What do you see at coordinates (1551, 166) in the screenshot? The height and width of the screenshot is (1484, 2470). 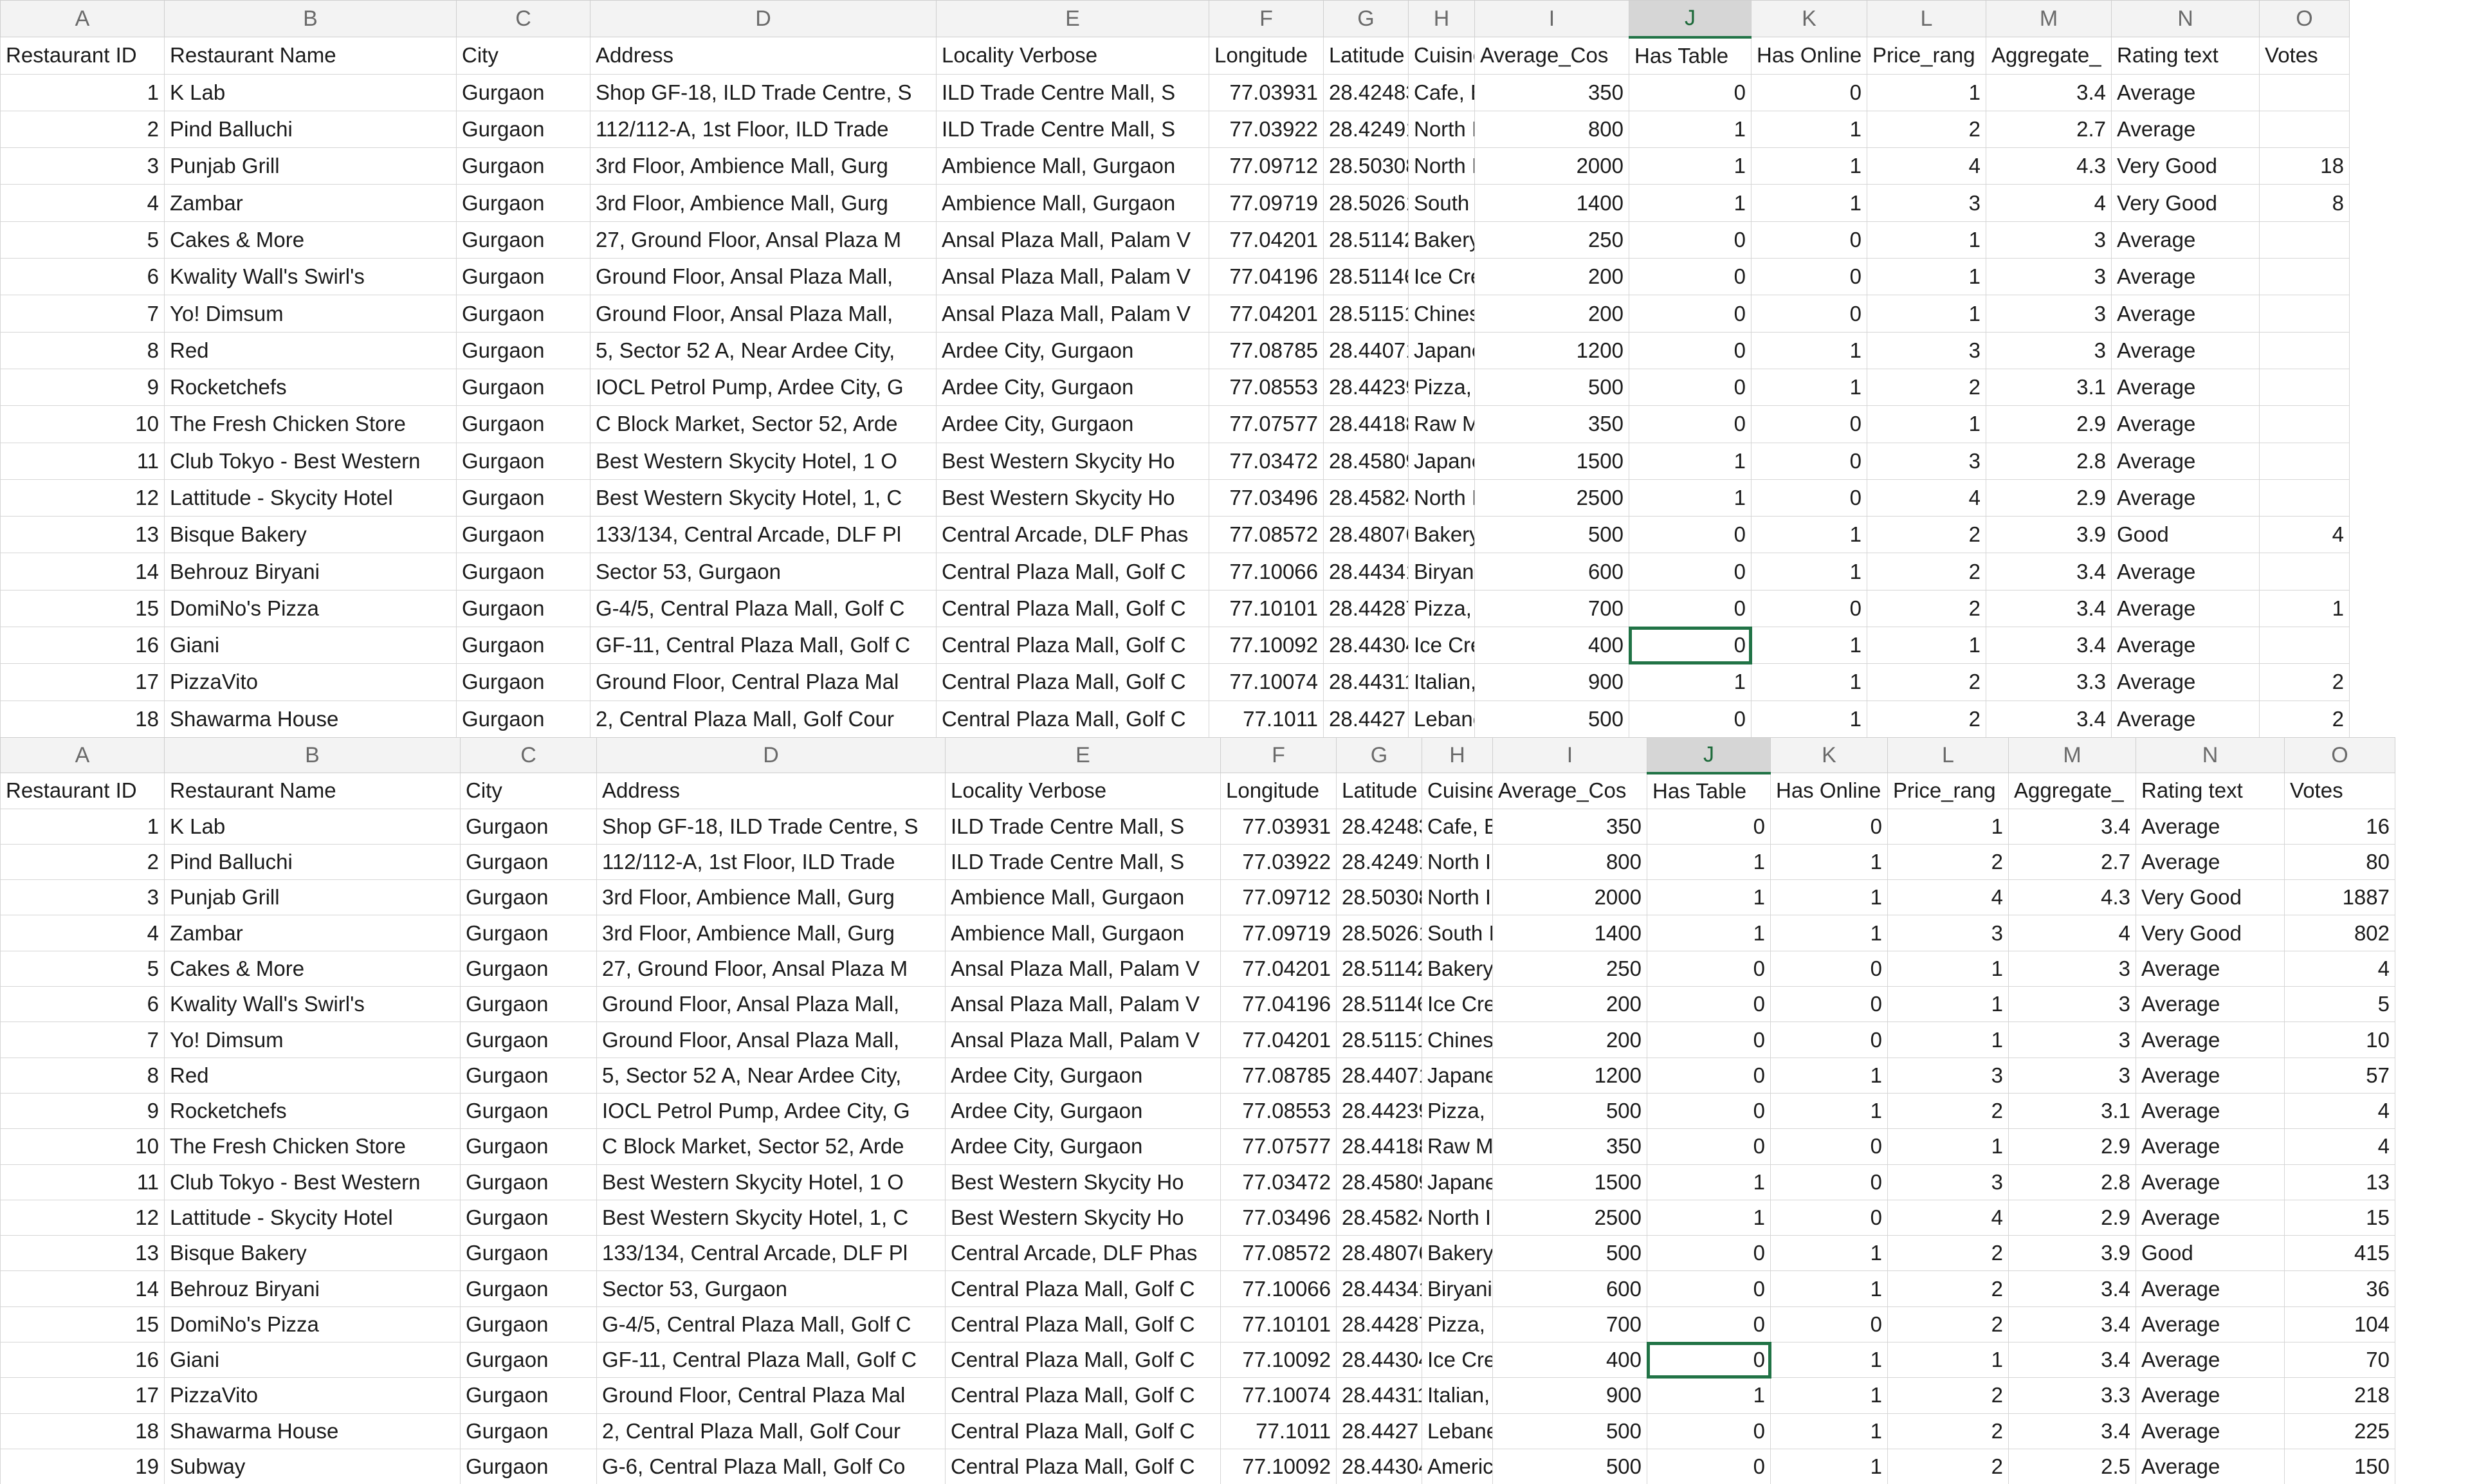 I see `cell-average-cos: 2000` at bounding box center [1551, 166].